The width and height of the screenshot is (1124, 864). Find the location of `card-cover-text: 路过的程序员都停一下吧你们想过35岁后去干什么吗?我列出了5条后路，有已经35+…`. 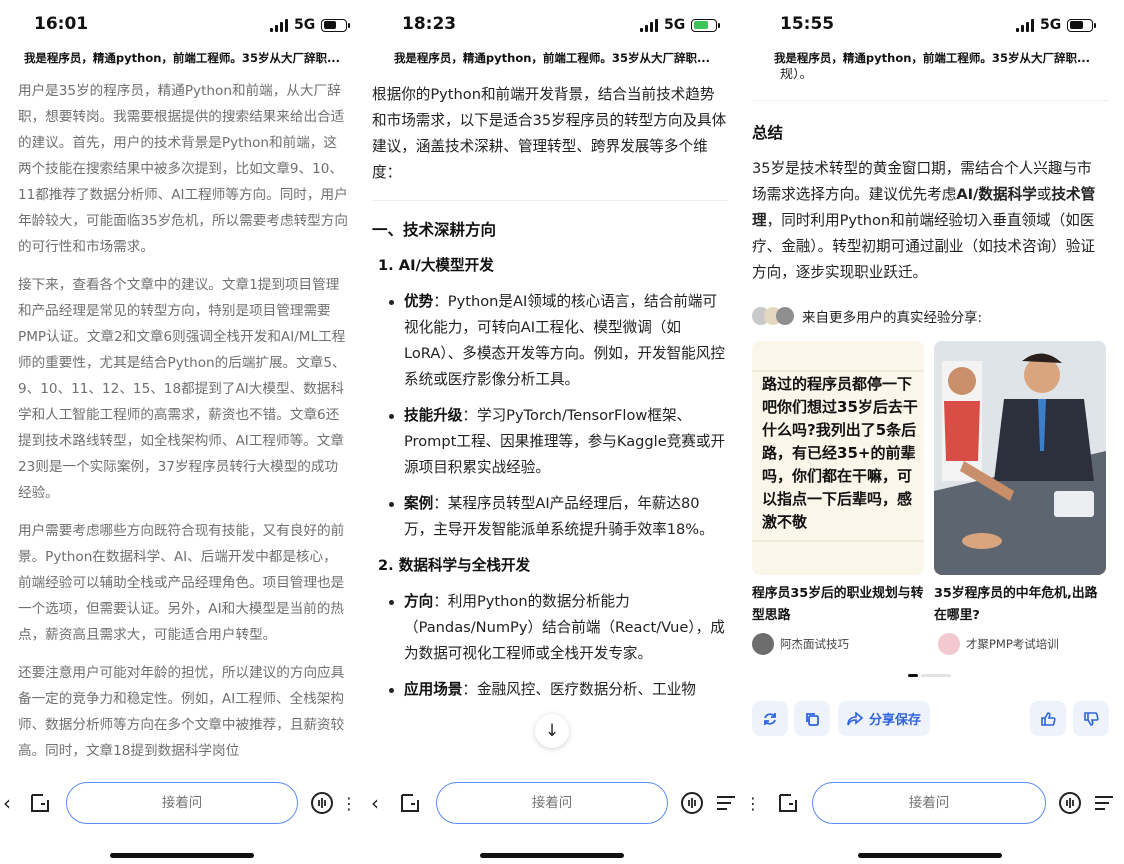

card-cover-text: 路过的程序员都停一下吧你们想过35岁后去干什么吗?我列出了5条后路，有已经35+… is located at coordinates (840, 453).